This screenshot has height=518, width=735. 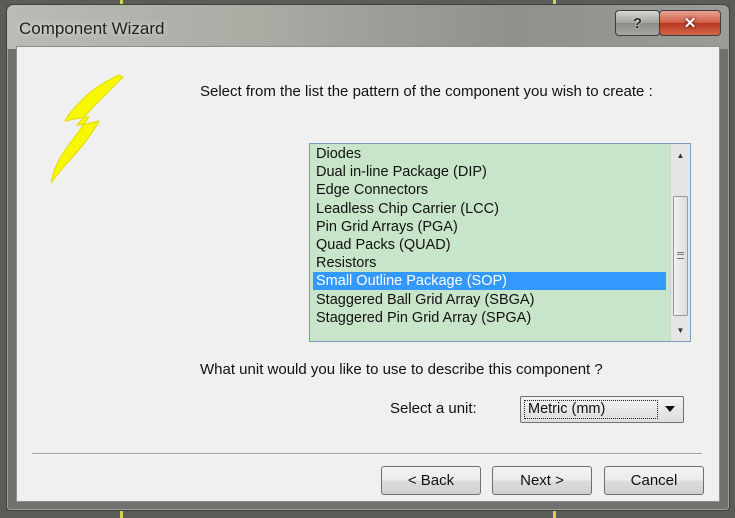 What do you see at coordinates (489, 209) in the screenshot?
I see `list-item: Leadless Chip Carrier (LCC)` at bounding box center [489, 209].